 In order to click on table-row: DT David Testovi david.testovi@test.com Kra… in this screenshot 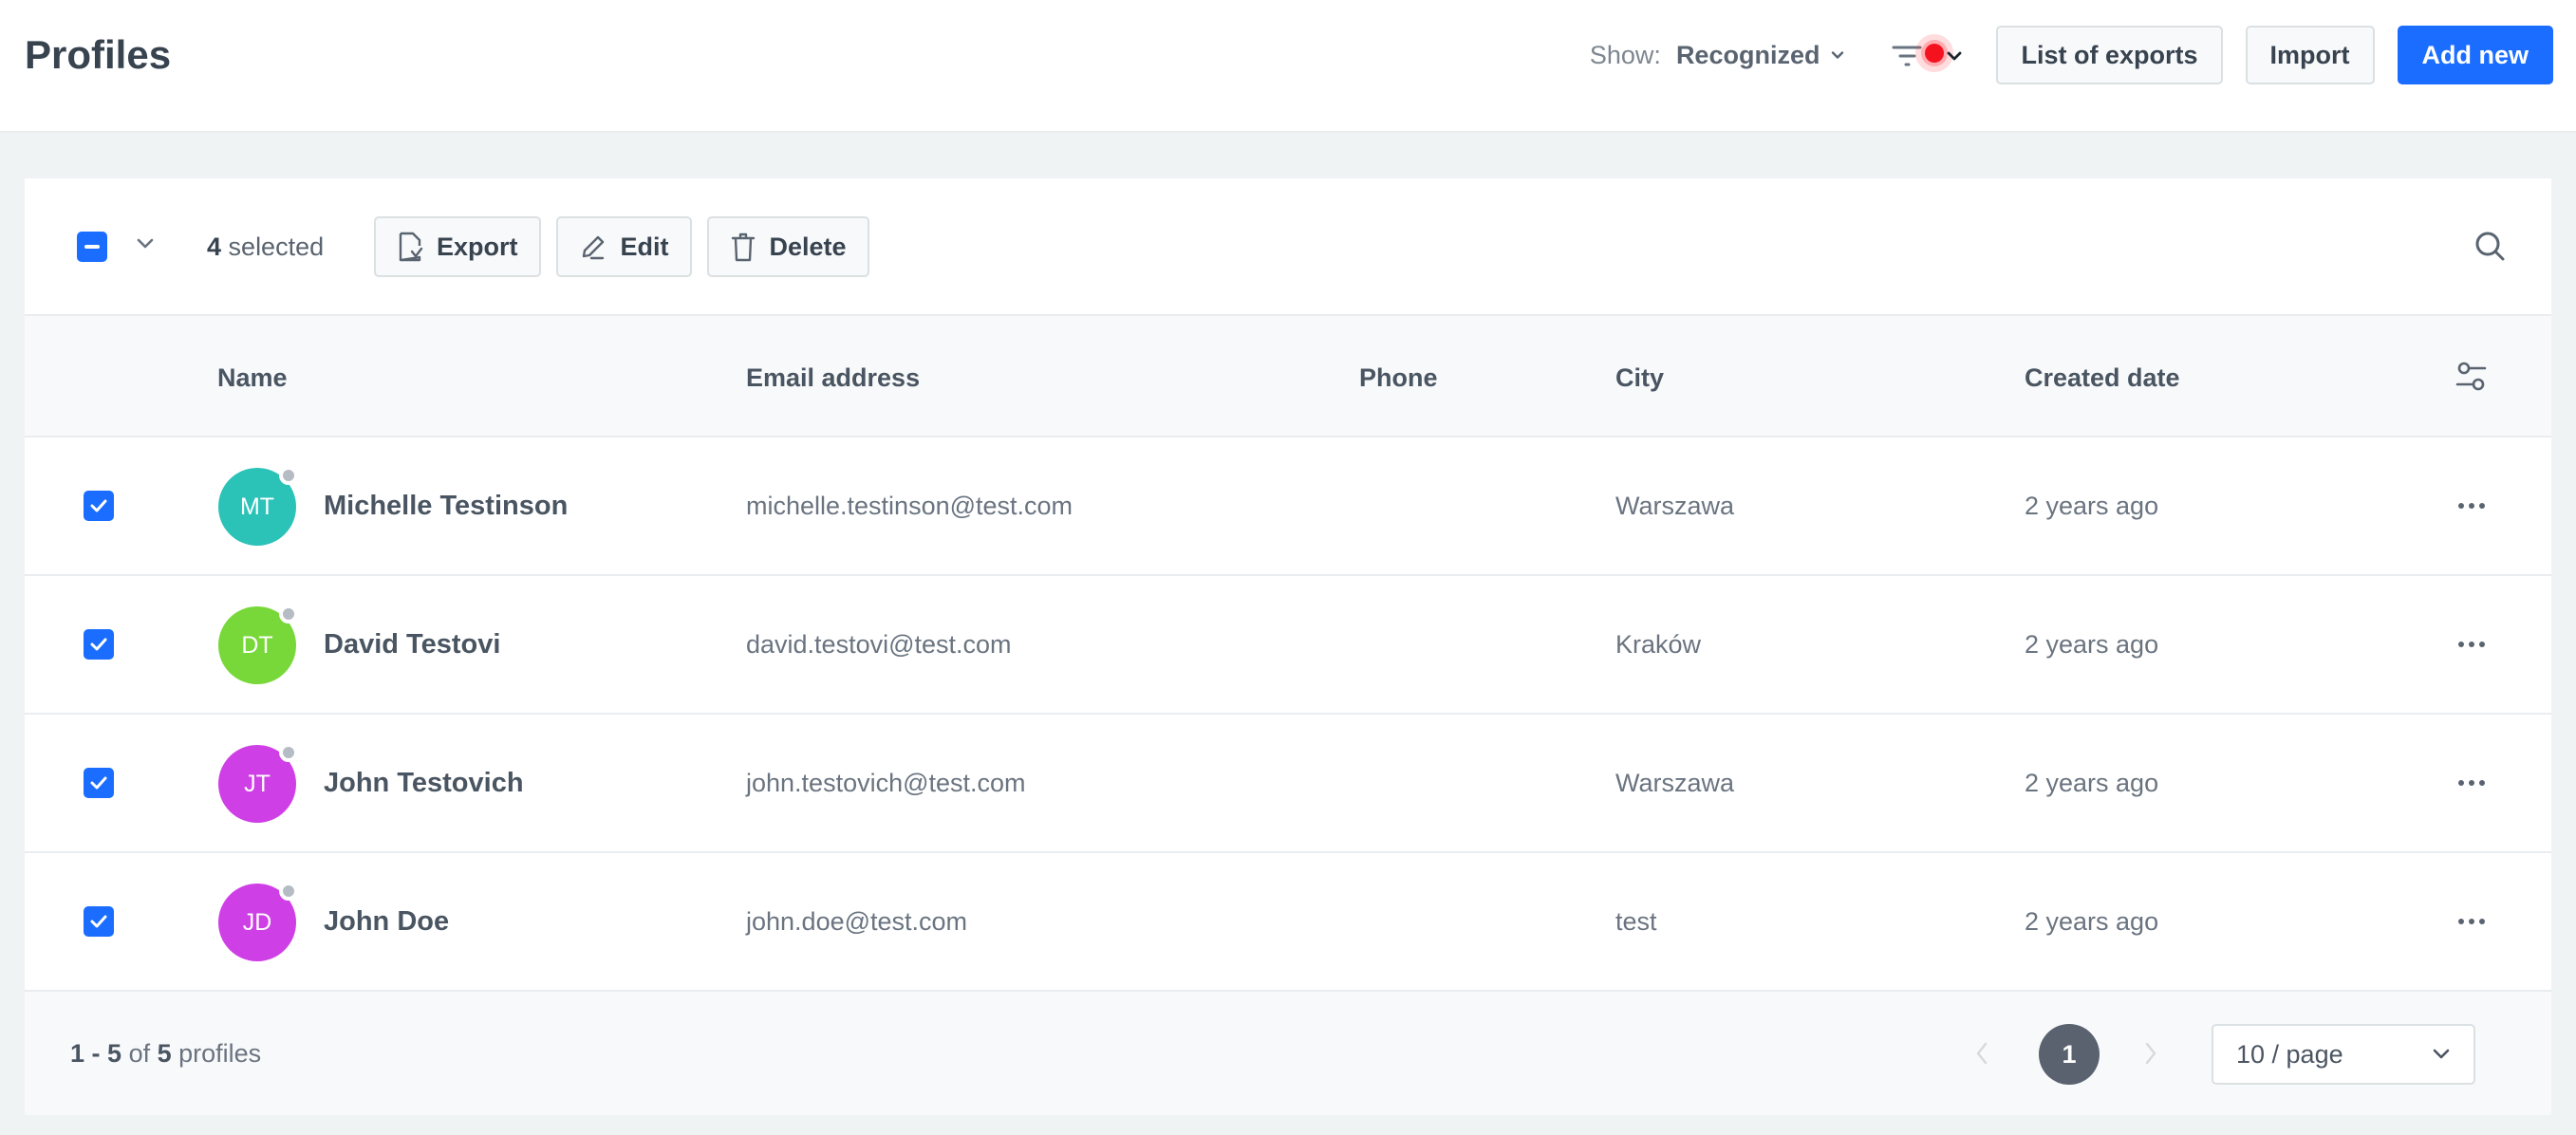, I will do `click(1288, 645)`.